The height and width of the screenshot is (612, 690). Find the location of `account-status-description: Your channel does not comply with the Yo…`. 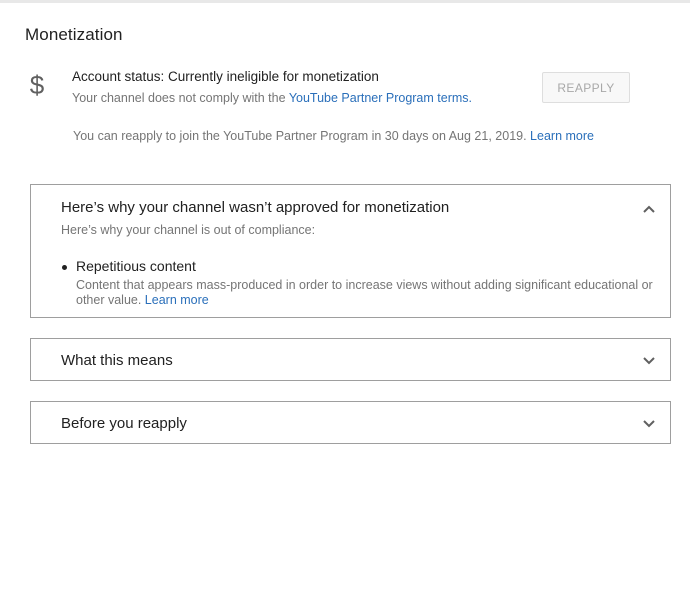

account-status-description: Your channel does not comply with the Yo… is located at coordinates (272, 98).